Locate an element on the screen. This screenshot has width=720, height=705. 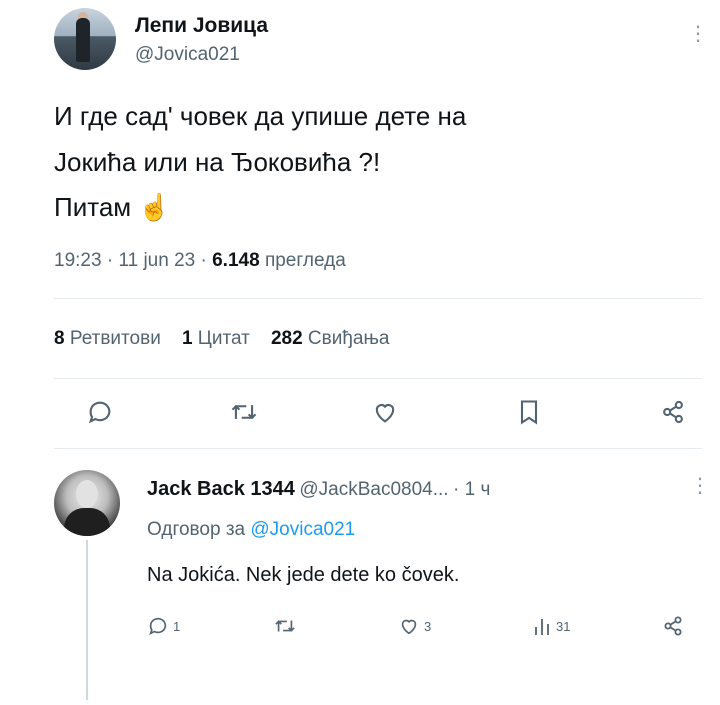
reply-author-avatar is located at coordinates (87, 503).